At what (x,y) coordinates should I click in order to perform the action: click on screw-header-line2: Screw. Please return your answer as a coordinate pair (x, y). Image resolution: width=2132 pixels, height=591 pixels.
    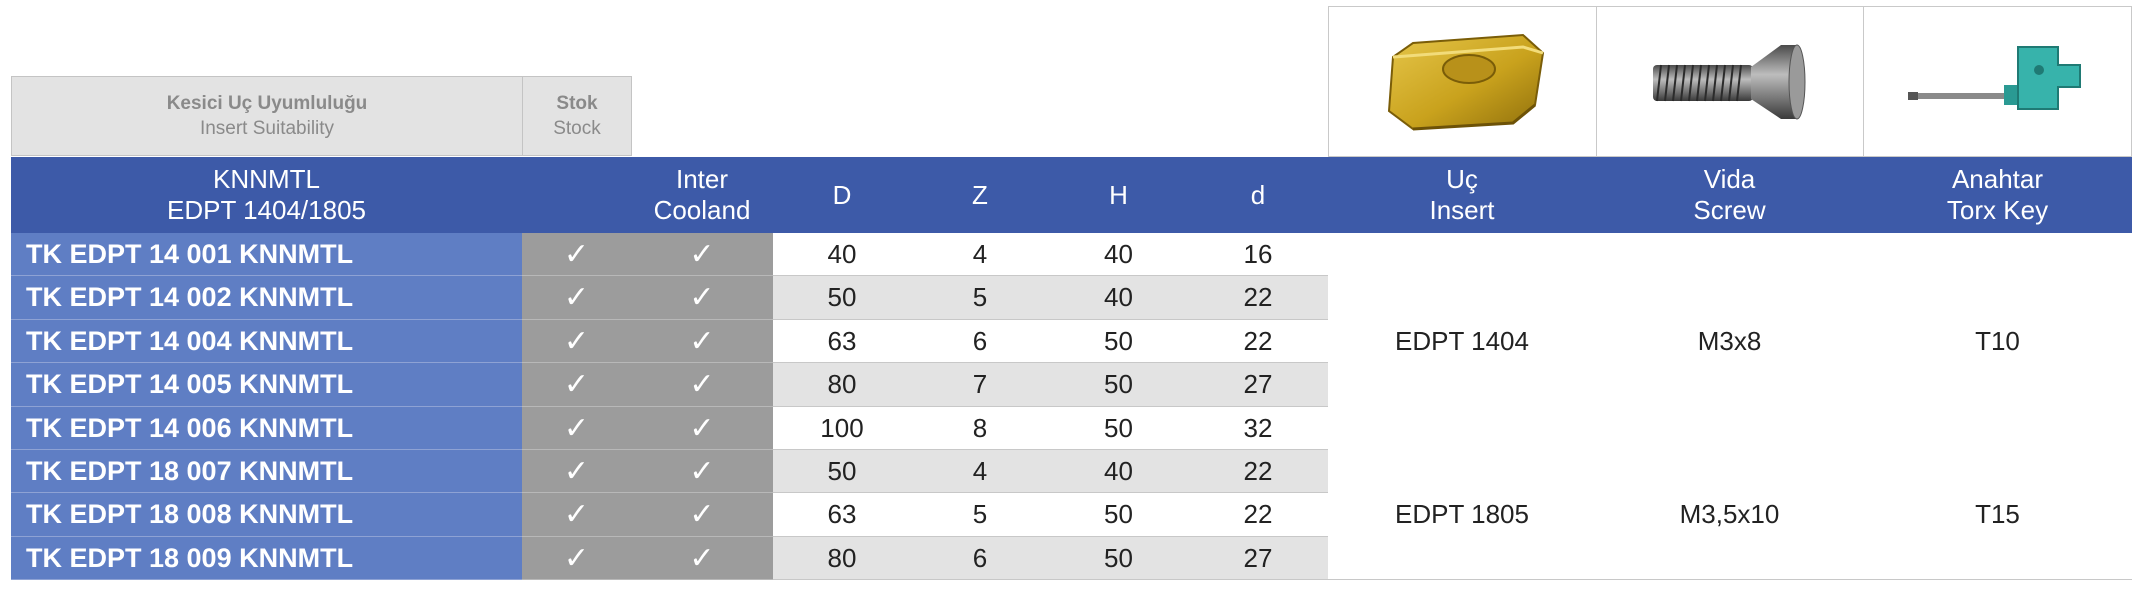
    Looking at the image, I should click on (1729, 210).